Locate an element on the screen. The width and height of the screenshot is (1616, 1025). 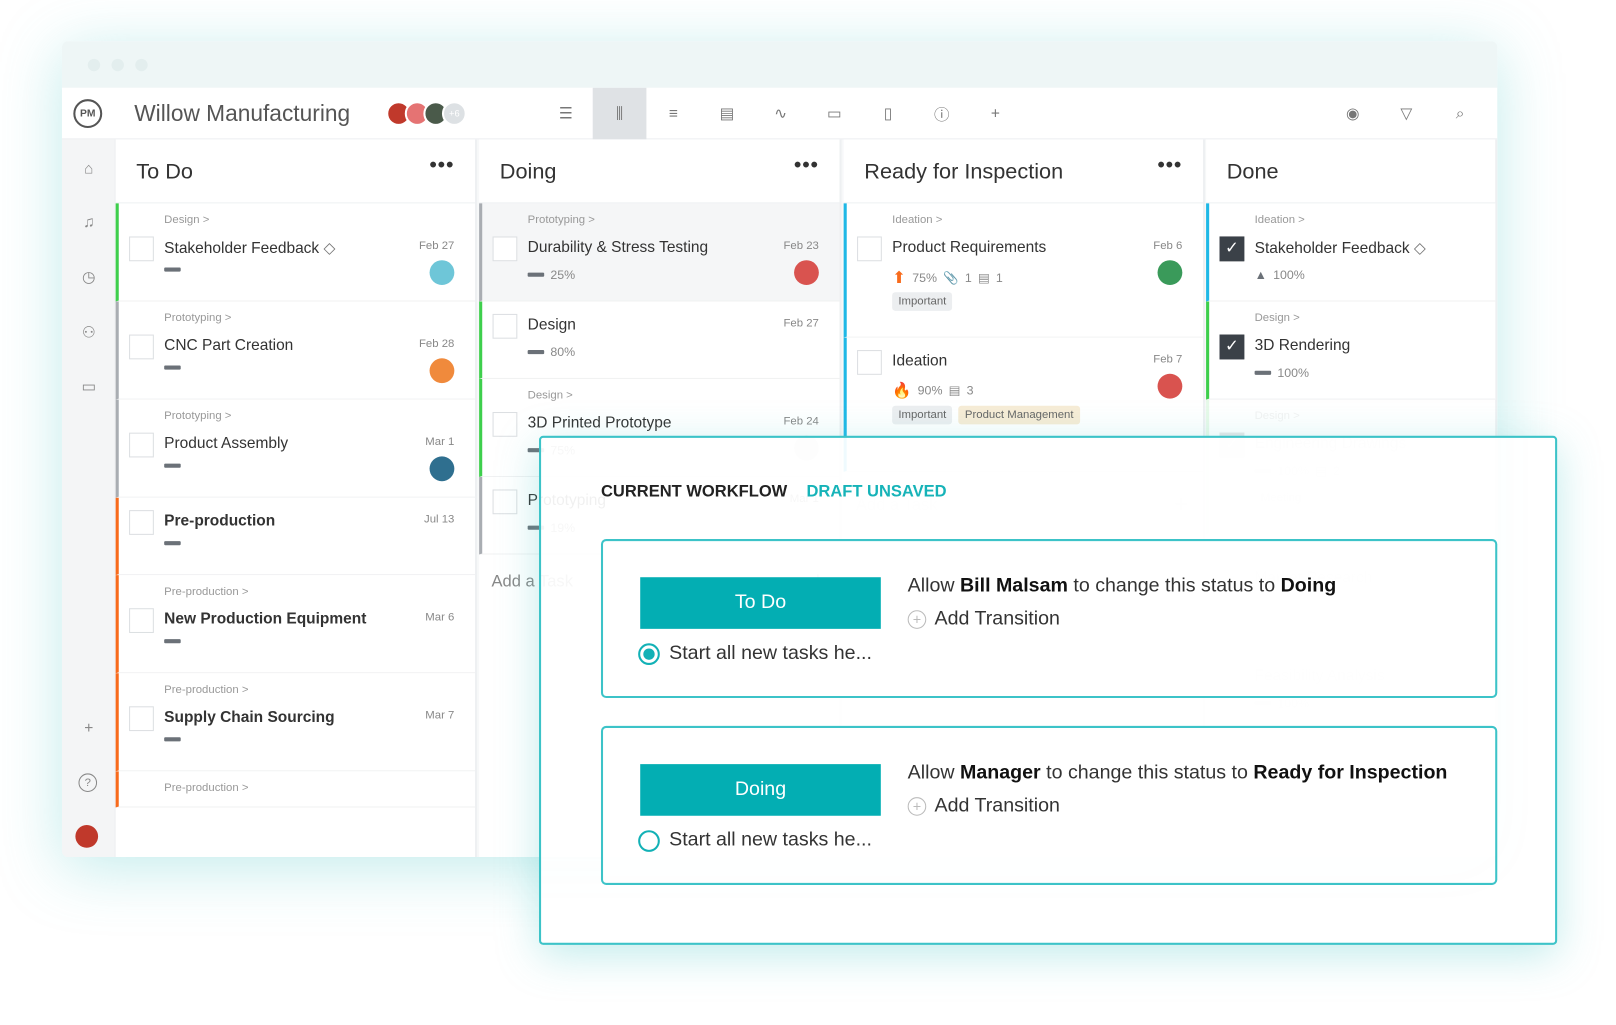
calendar-view-button: ▭ is located at coordinates (834, 114).